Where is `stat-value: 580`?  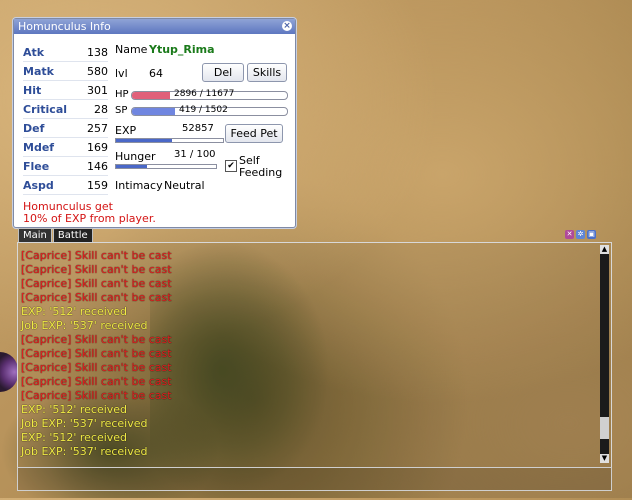 stat-value: 580 is located at coordinates (97, 71).